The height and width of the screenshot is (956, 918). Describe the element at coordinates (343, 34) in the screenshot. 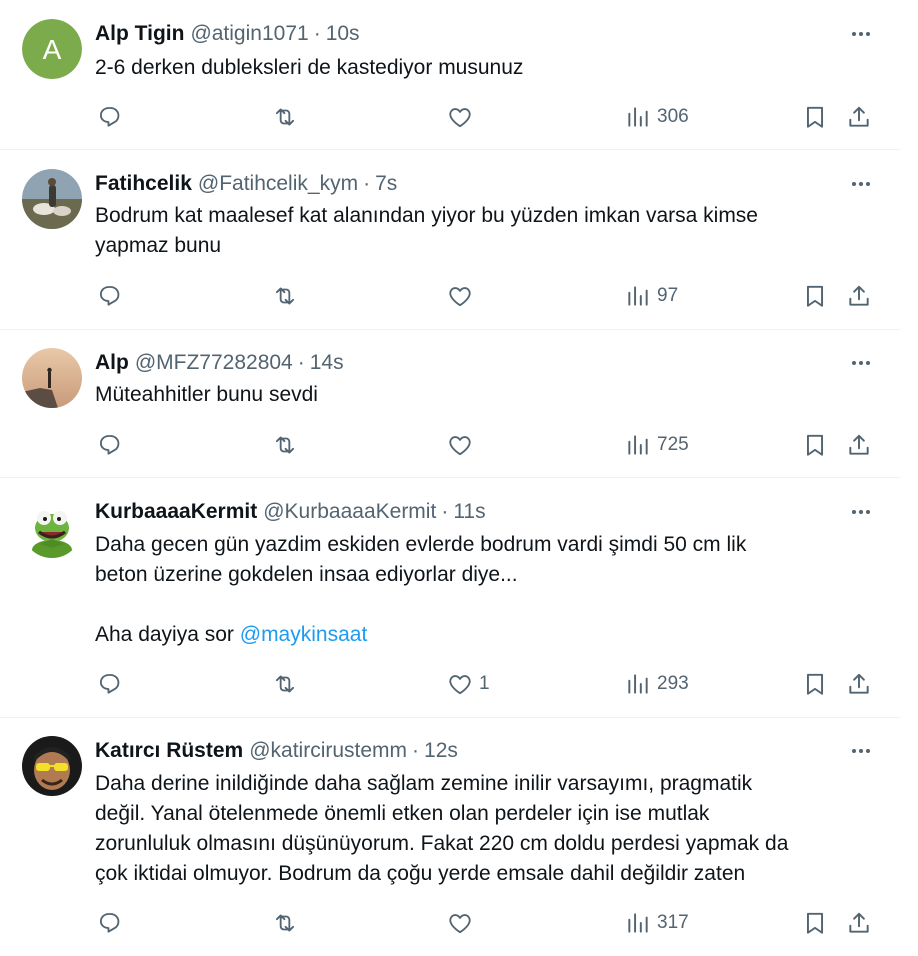

I see `tweet-time: 10s` at that location.